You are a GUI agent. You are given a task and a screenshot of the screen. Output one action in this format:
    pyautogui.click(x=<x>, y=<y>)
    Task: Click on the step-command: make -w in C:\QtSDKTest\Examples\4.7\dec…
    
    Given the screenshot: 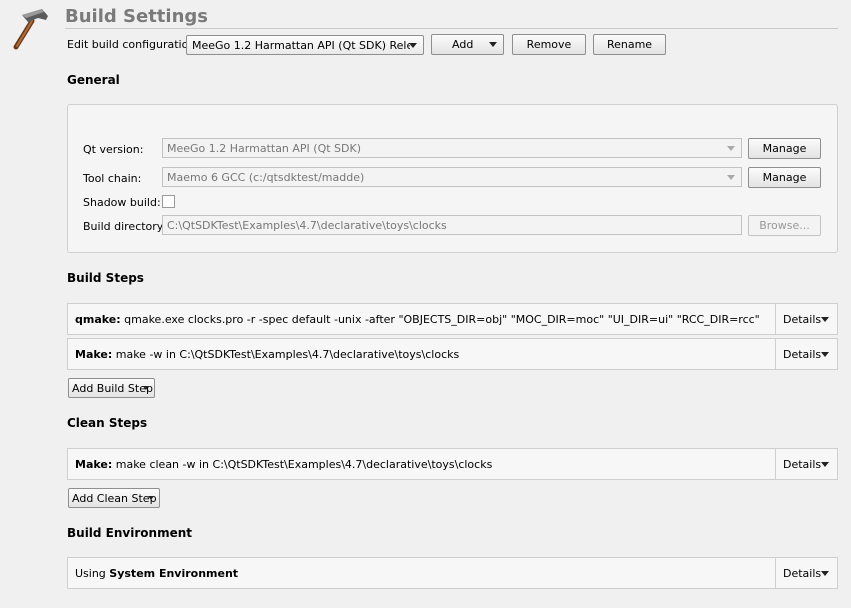 What is the action you would take?
    pyautogui.click(x=287, y=354)
    